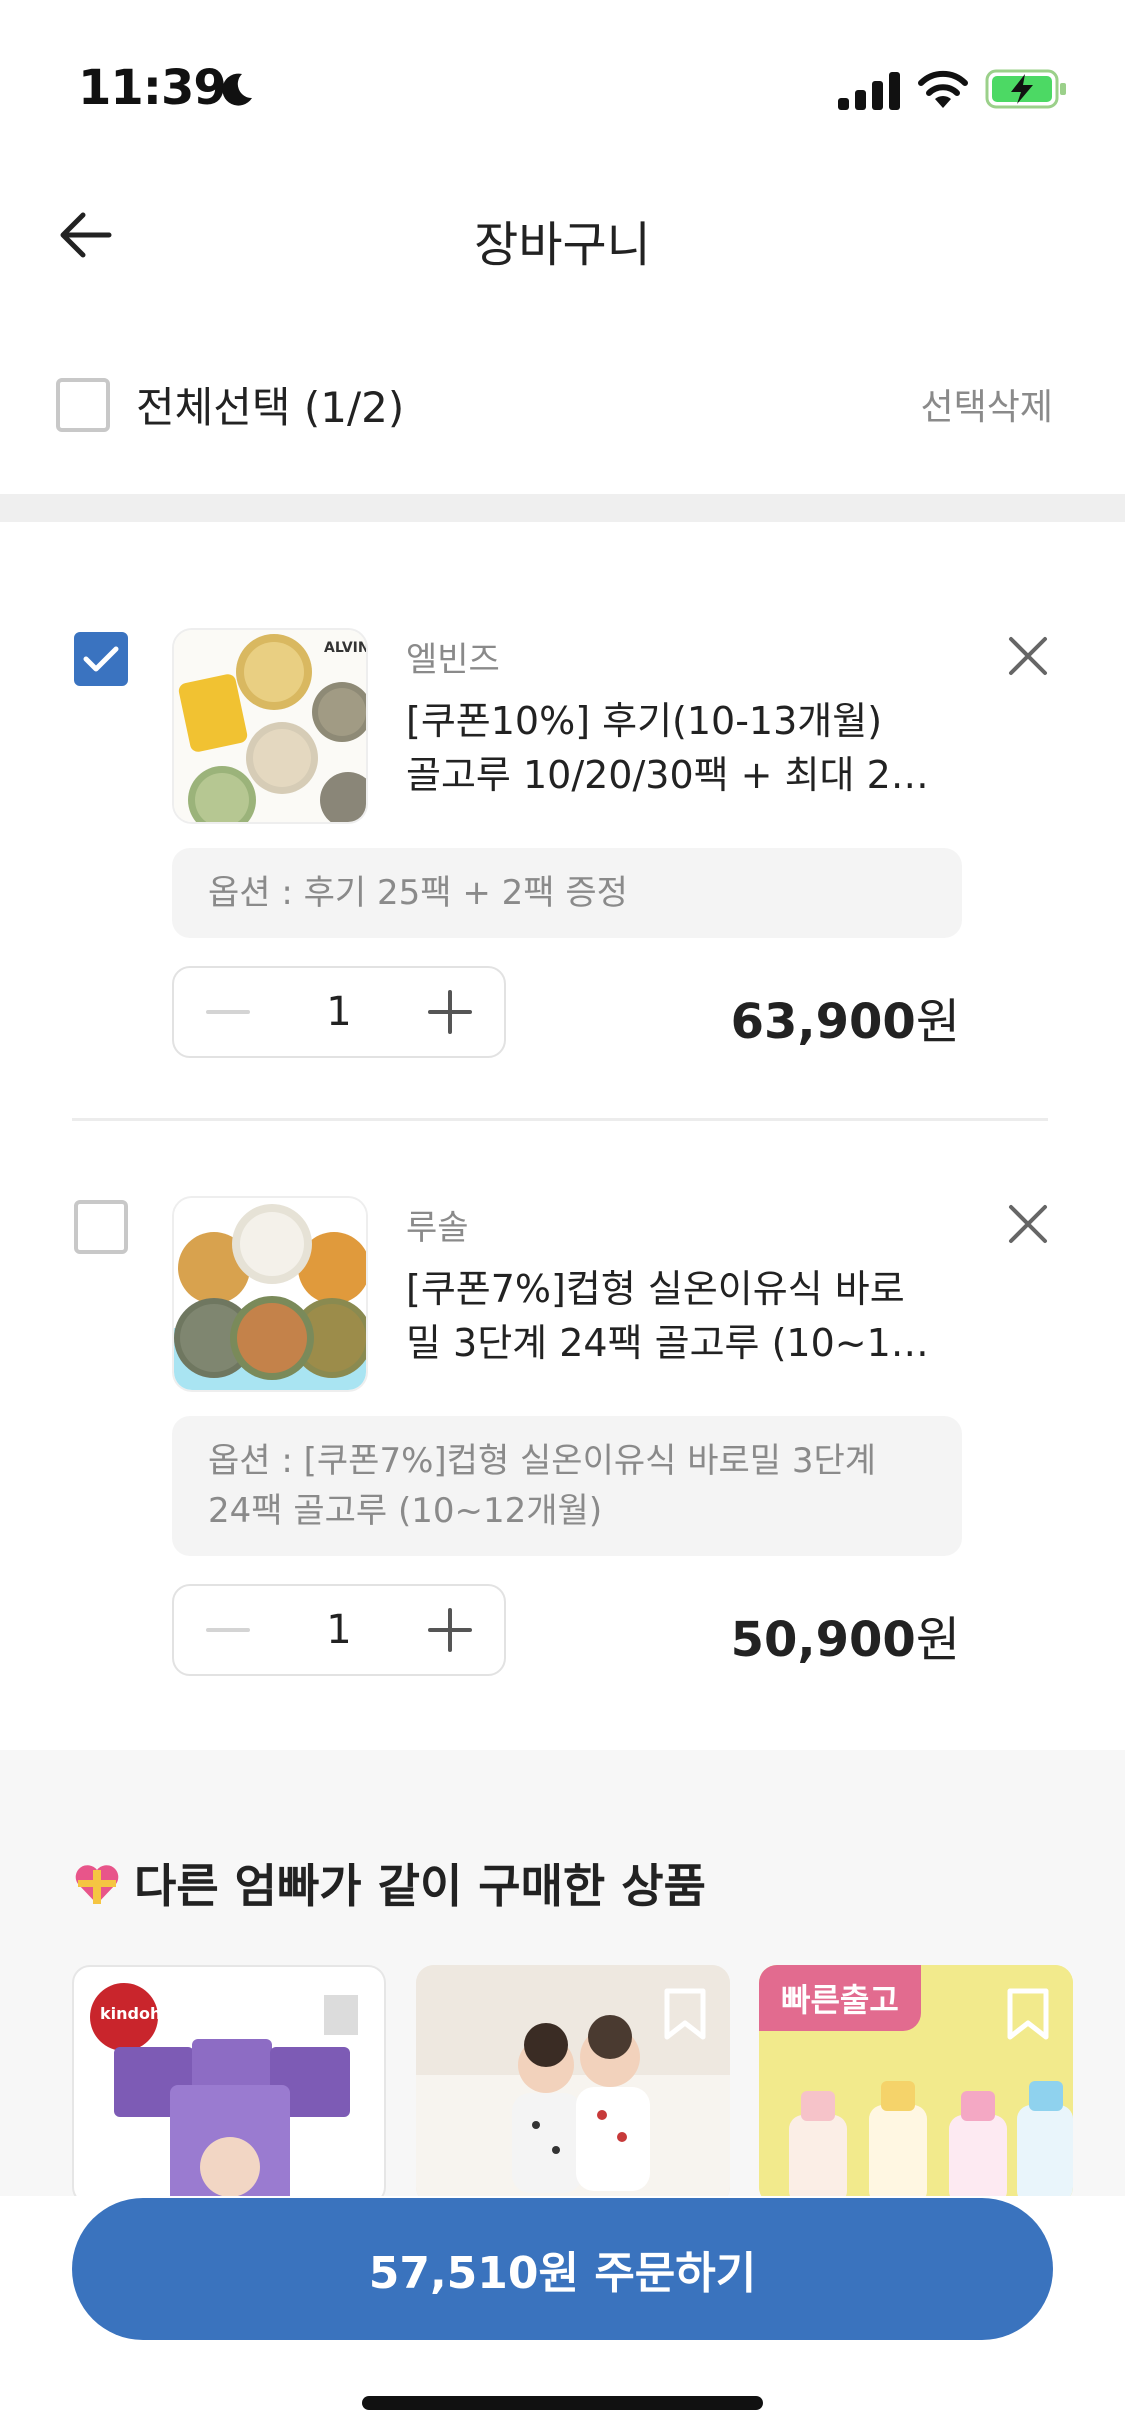 The height and width of the screenshot is (2436, 1125). I want to click on brand-name: 루솔, so click(437, 1228).